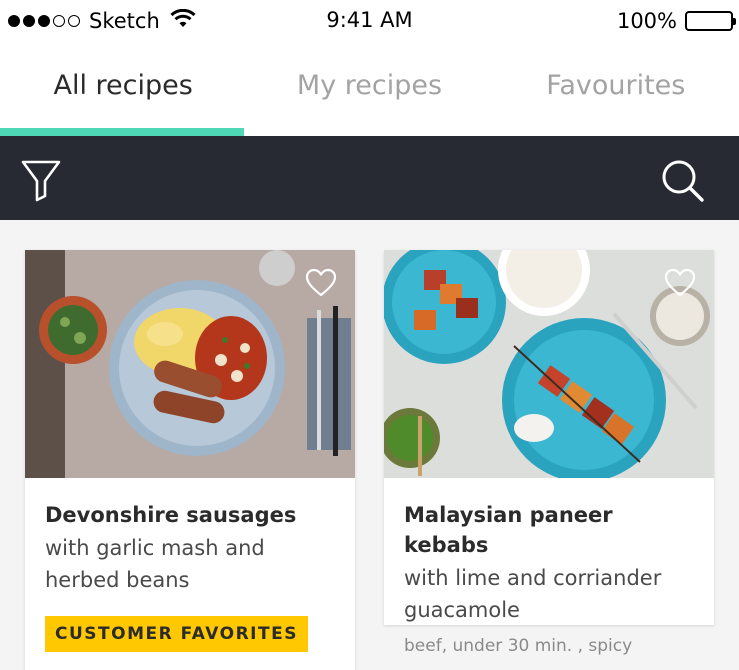 Image resolution: width=739 pixels, height=670 pixels. I want to click on customer-favorites-badge: CUSTOMER FAVORITES, so click(176, 634).